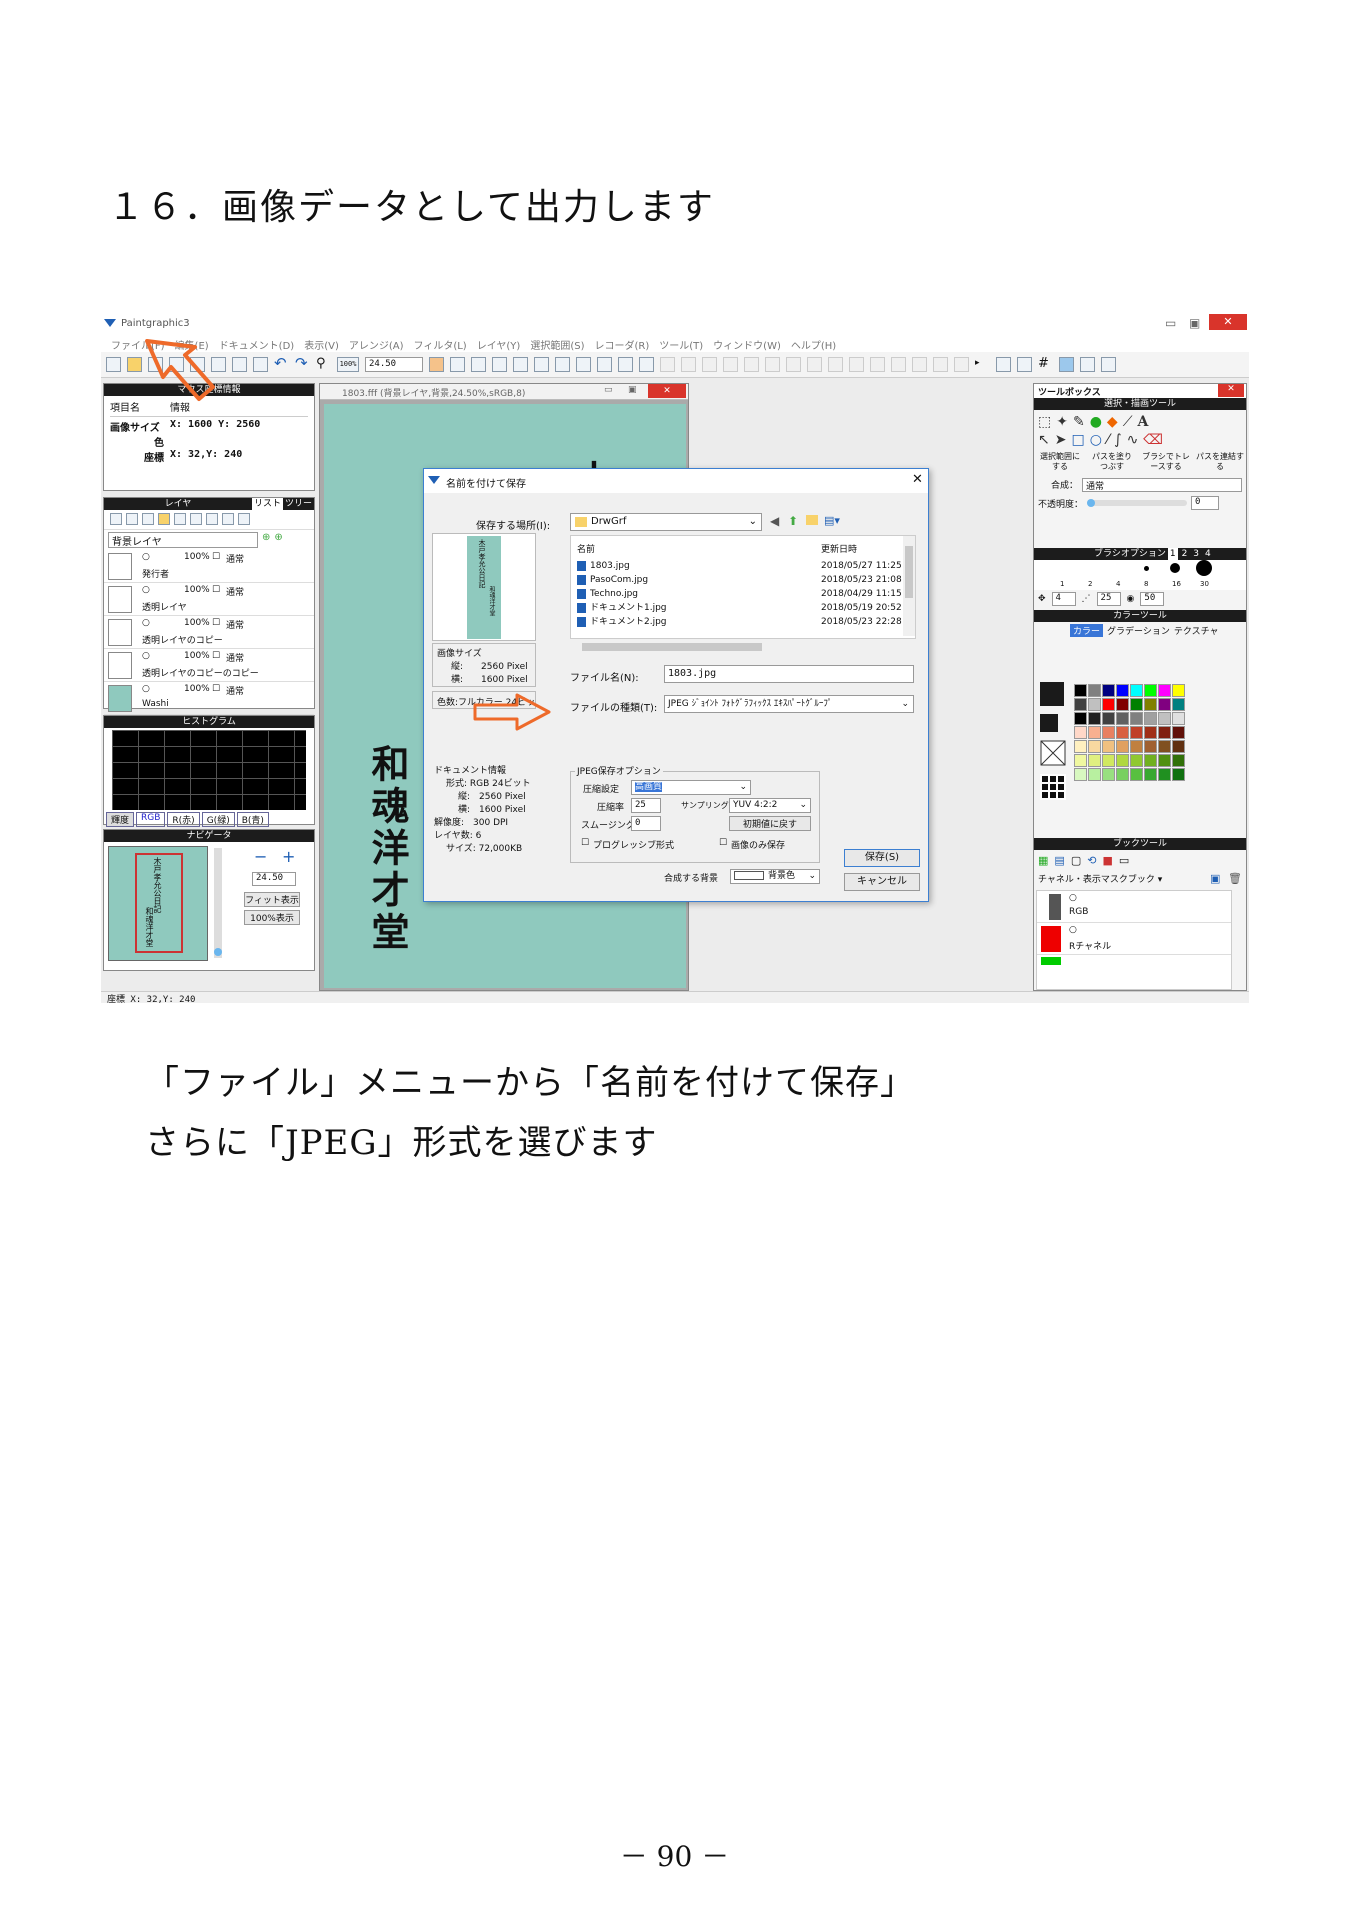 This screenshot has width=1349, height=1915. What do you see at coordinates (1162, 485) in the screenshot?
I see `blend-select: 通常` at bounding box center [1162, 485].